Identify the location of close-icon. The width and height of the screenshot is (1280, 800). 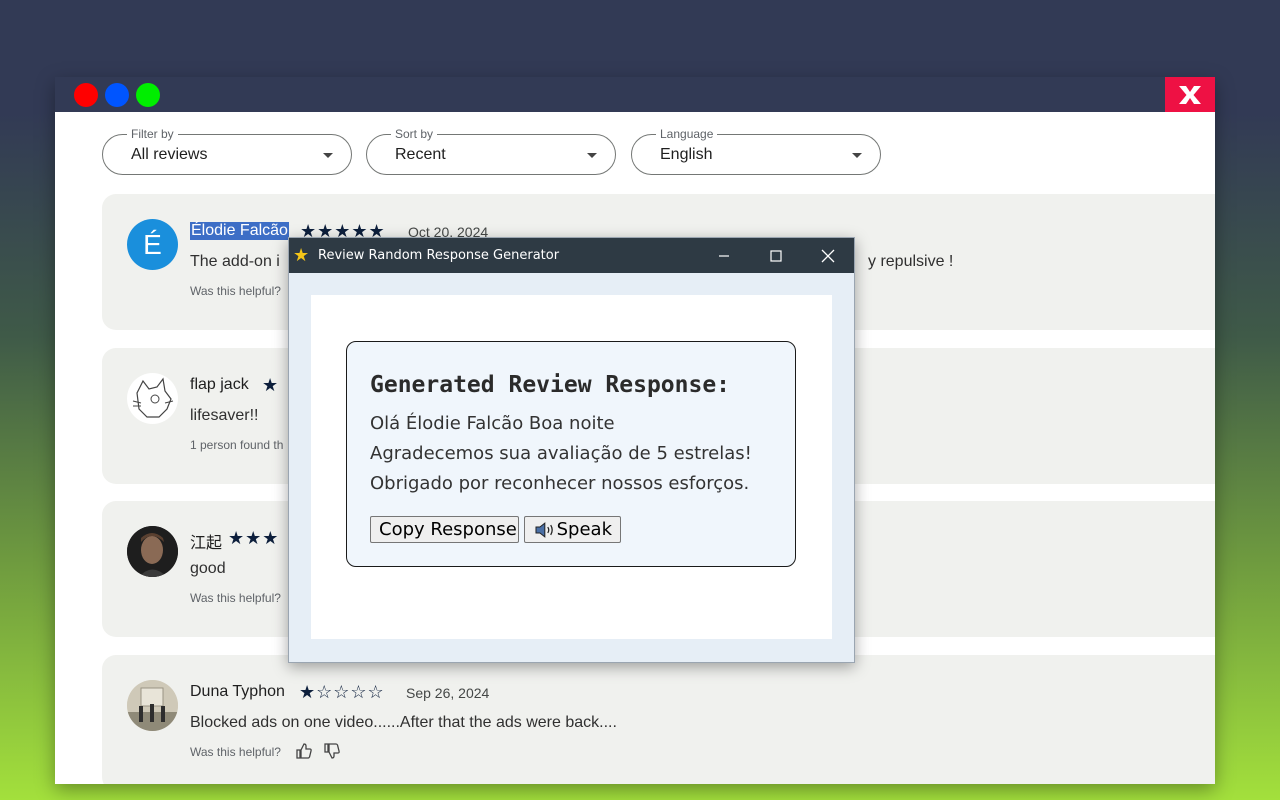
(828, 255).